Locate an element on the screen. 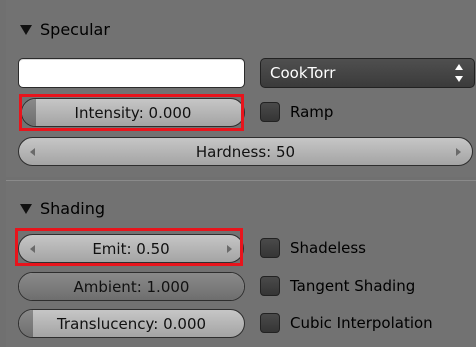 The width and height of the screenshot is (476, 347). ramp-checkbox is located at coordinates (270, 112).